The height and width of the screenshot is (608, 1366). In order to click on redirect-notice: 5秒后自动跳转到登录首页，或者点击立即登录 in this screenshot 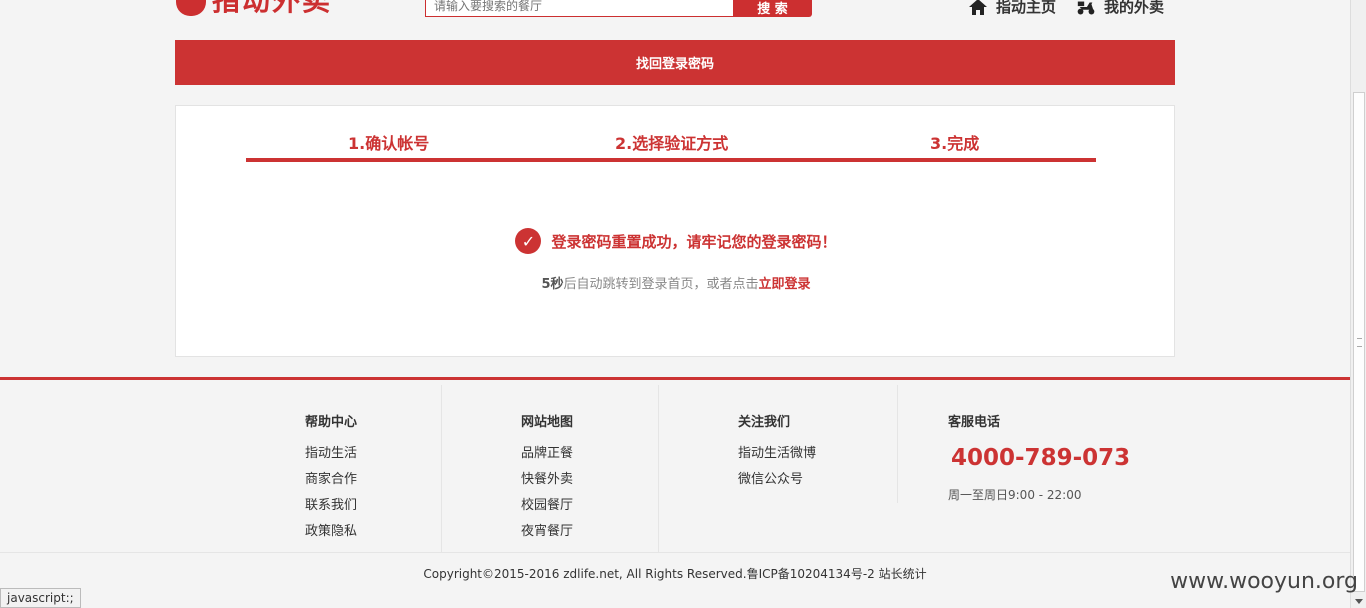, I will do `click(676, 282)`.